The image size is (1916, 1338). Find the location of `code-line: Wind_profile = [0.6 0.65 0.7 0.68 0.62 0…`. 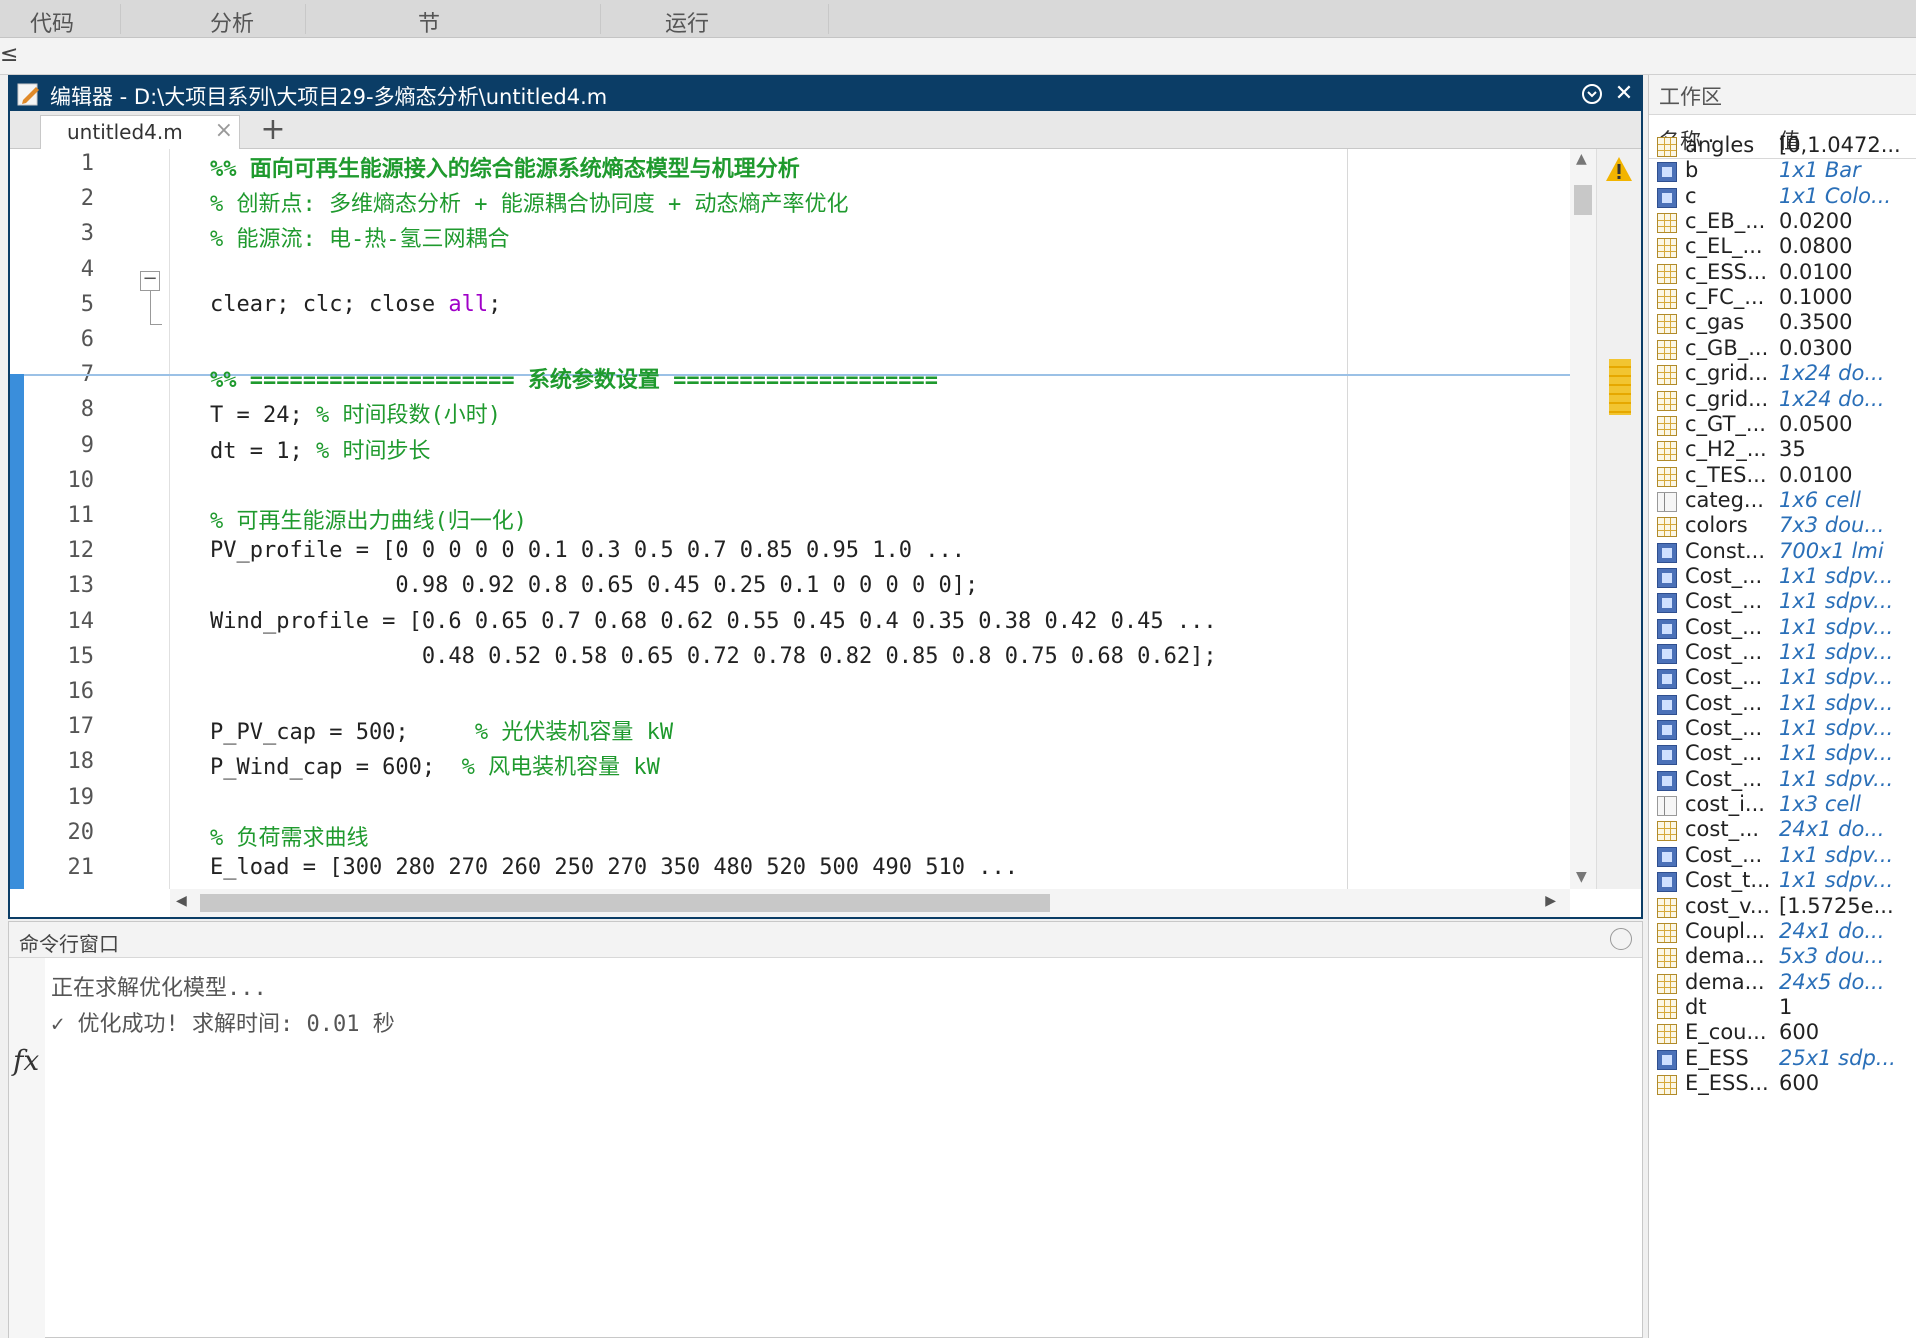

code-line: Wind_profile = [0.6 0.65 0.7 0.68 0.62 0… is located at coordinates (713, 621).